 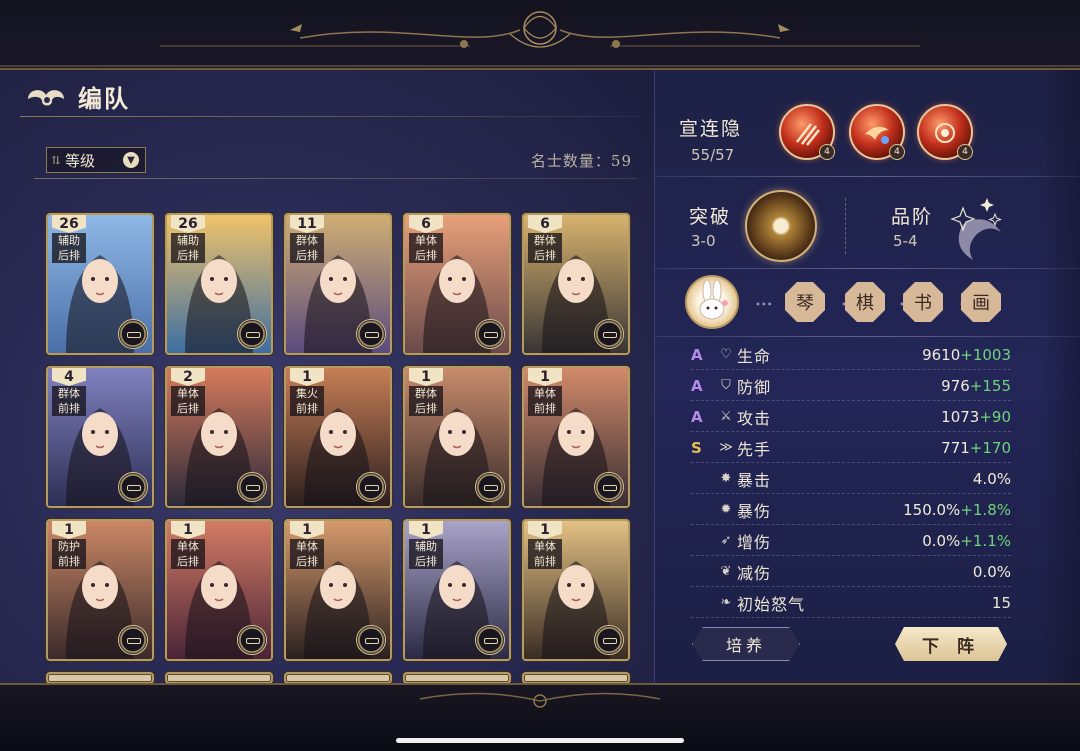 What do you see at coordinates (131, 160) in the screenshot?
I see `chevron-down-icon: ▼` at bounding box center [131, 160].